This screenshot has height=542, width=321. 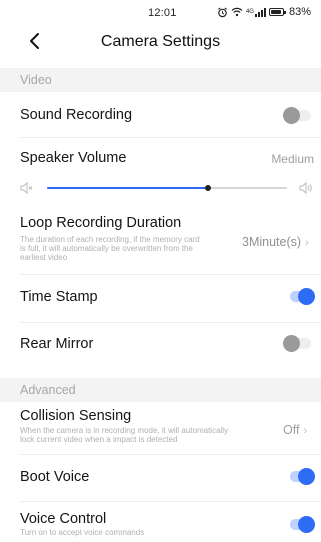 What do you see at coordinates (160, 478) in the screenshot?
I see `row-boot-voice: Boot Voice` at bounding box center [160, 478].